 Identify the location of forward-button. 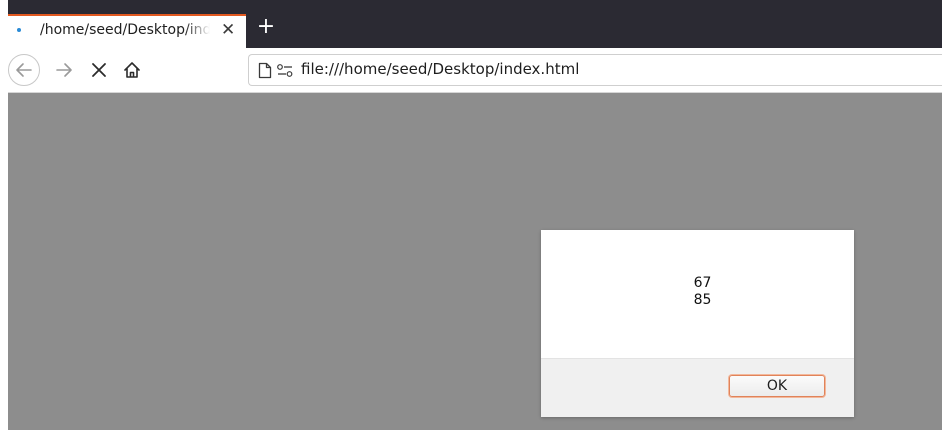
(64, 70).